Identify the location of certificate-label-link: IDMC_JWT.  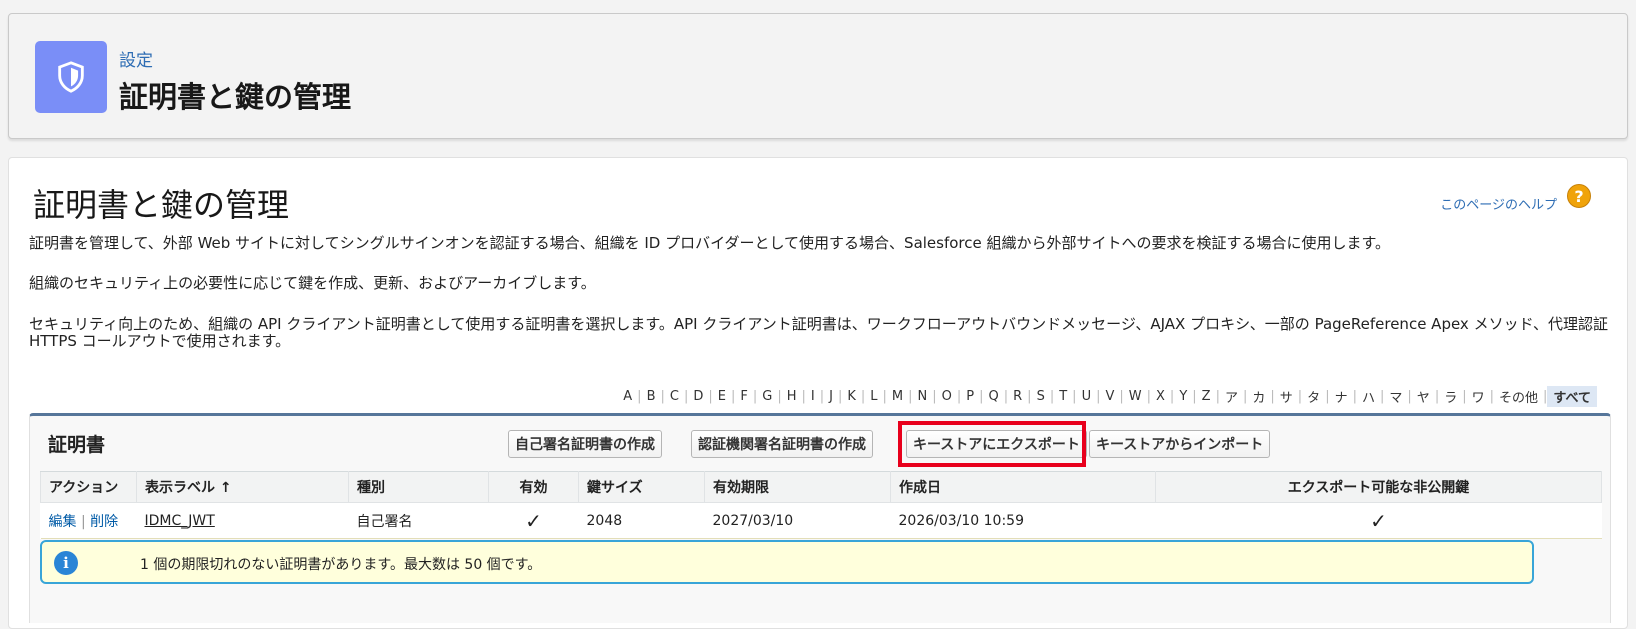
(180, 521).